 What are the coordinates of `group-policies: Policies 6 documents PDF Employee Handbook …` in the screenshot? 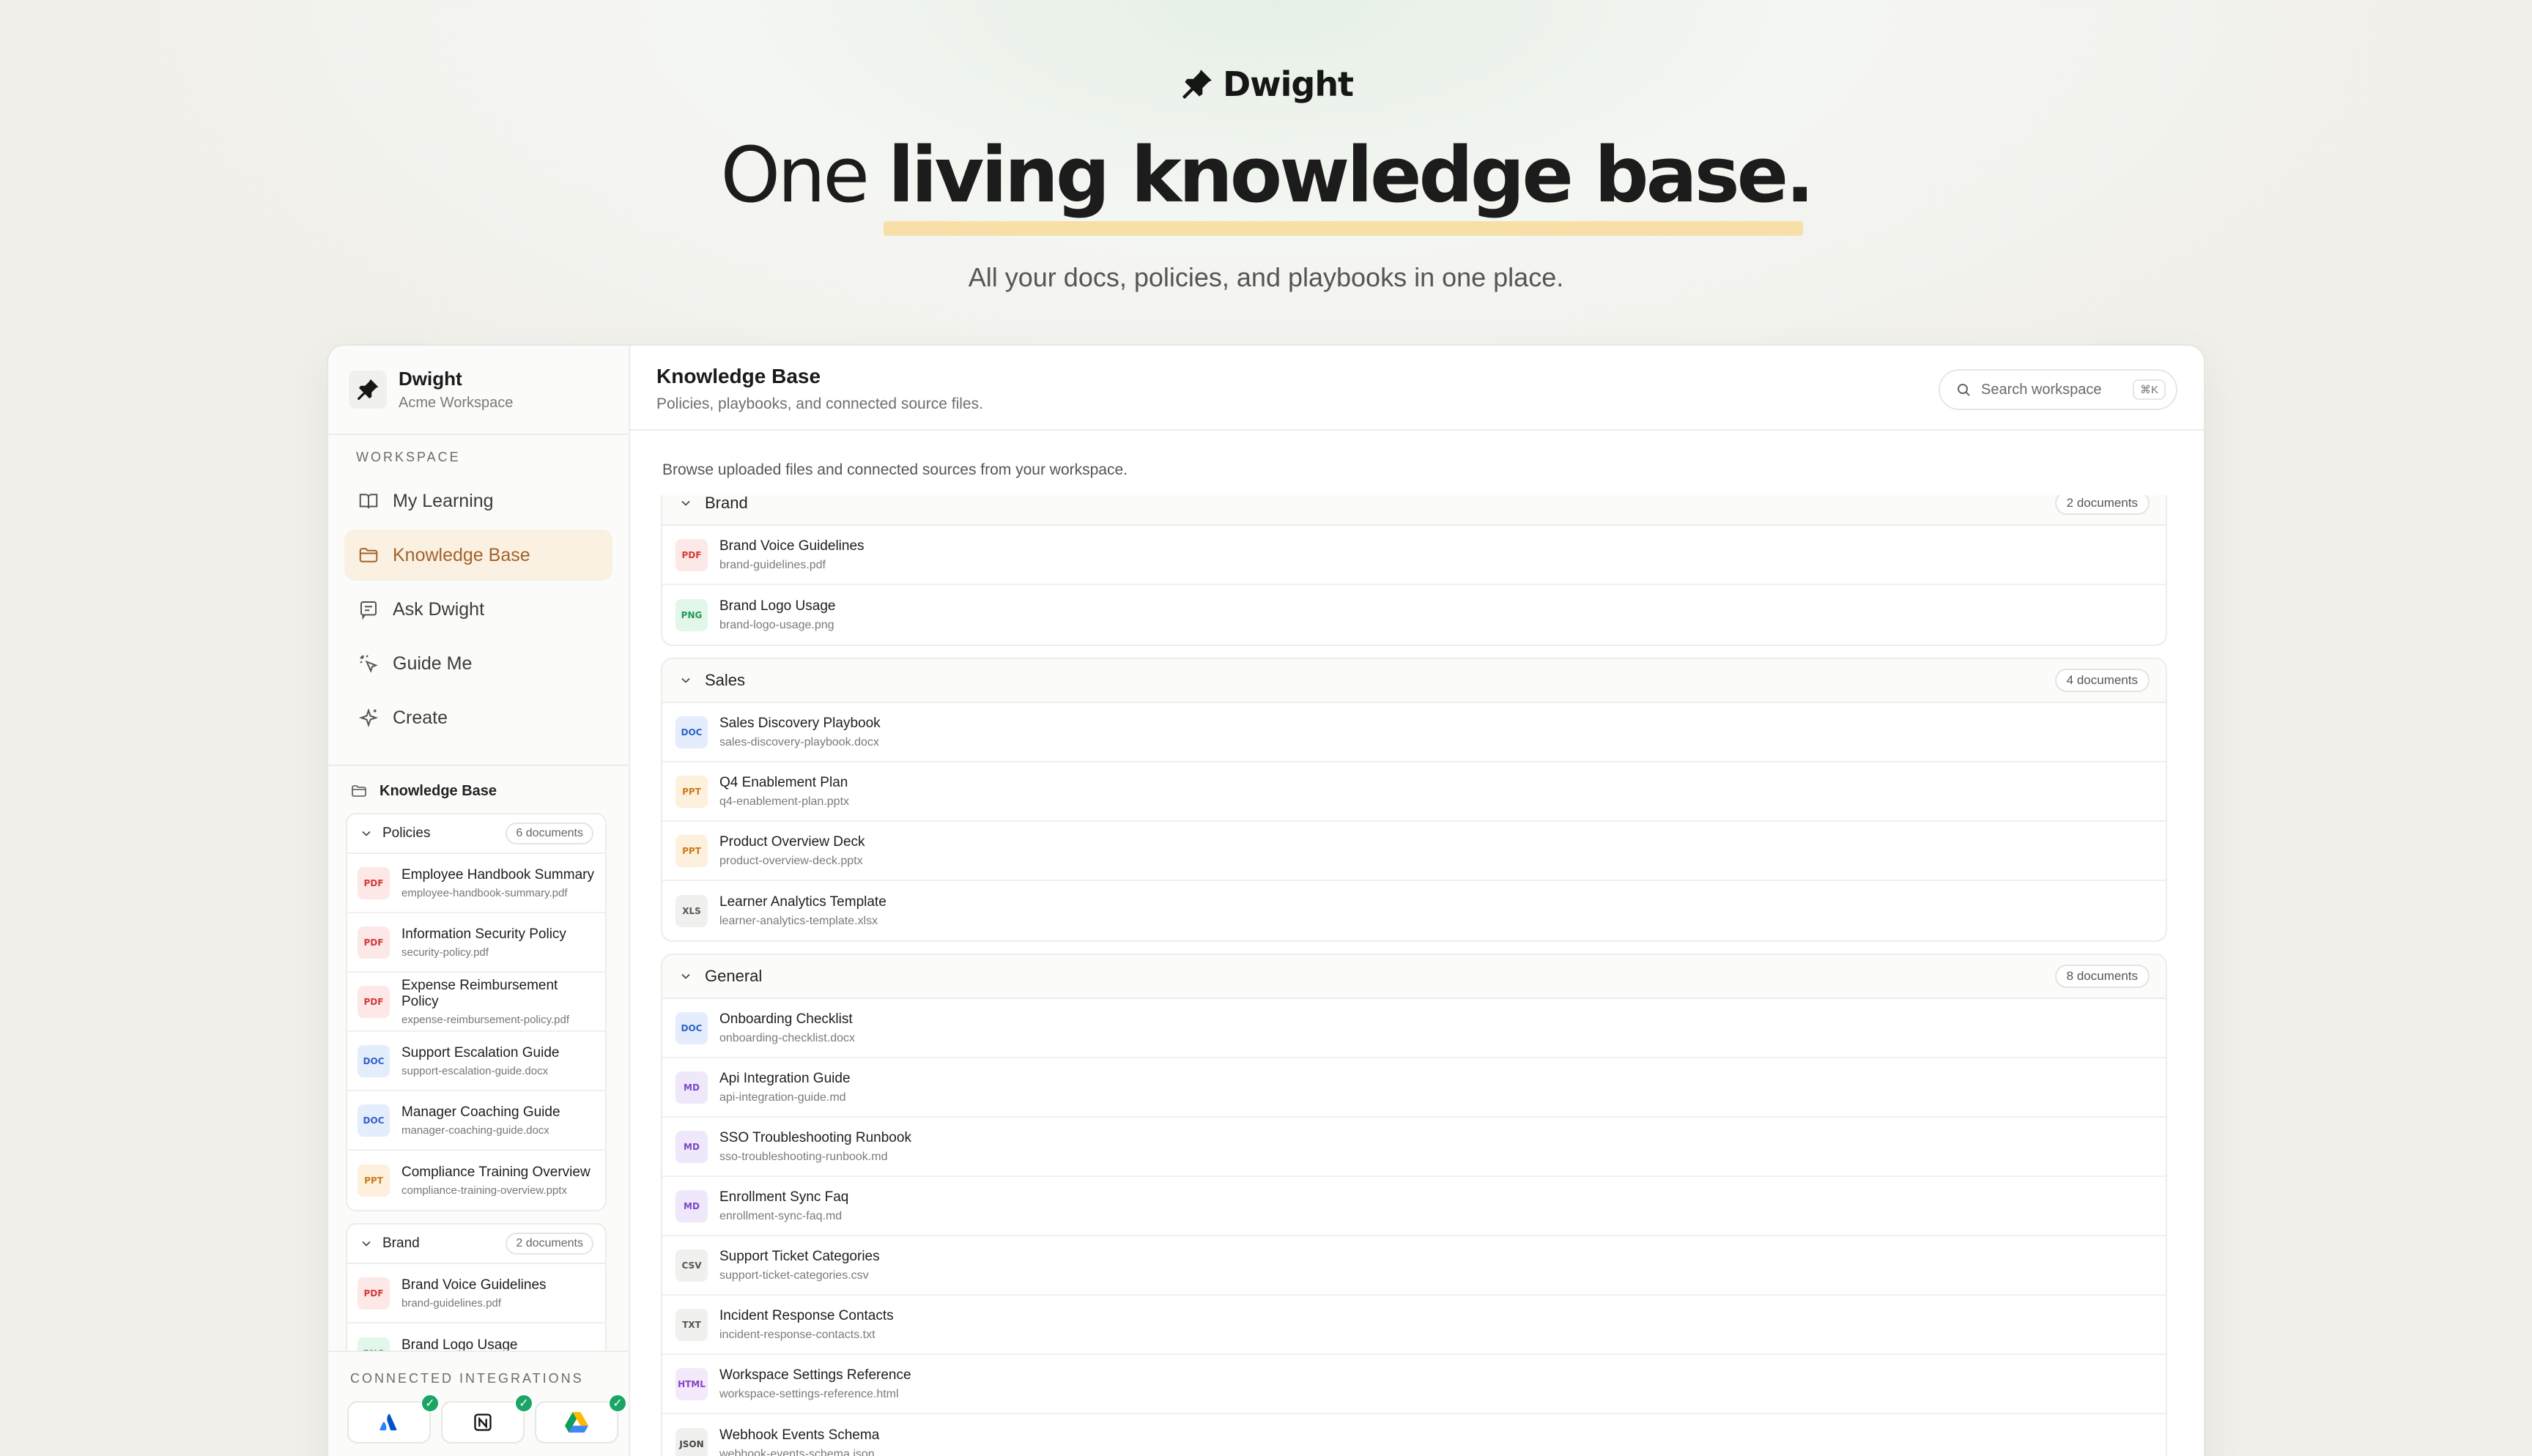 It's located at (477, 1012).